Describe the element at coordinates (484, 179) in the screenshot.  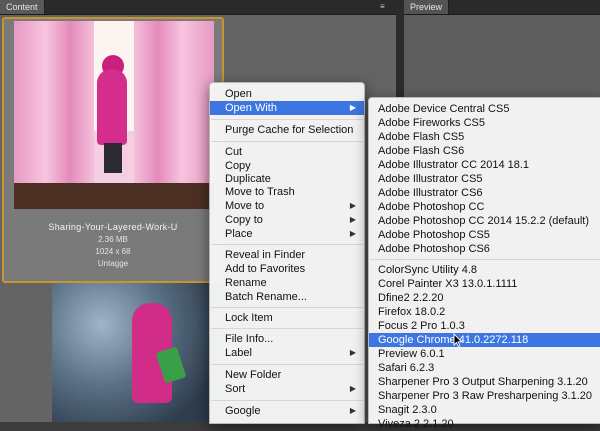
I see `submenu-item: Adobe Illustrator CS5` at that location.